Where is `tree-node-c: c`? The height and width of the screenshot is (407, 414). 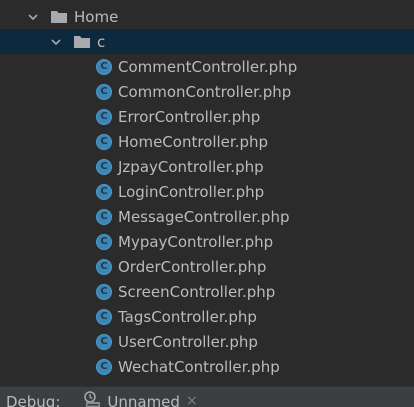 tree-node-c: c is located at coordinates (207, 41).